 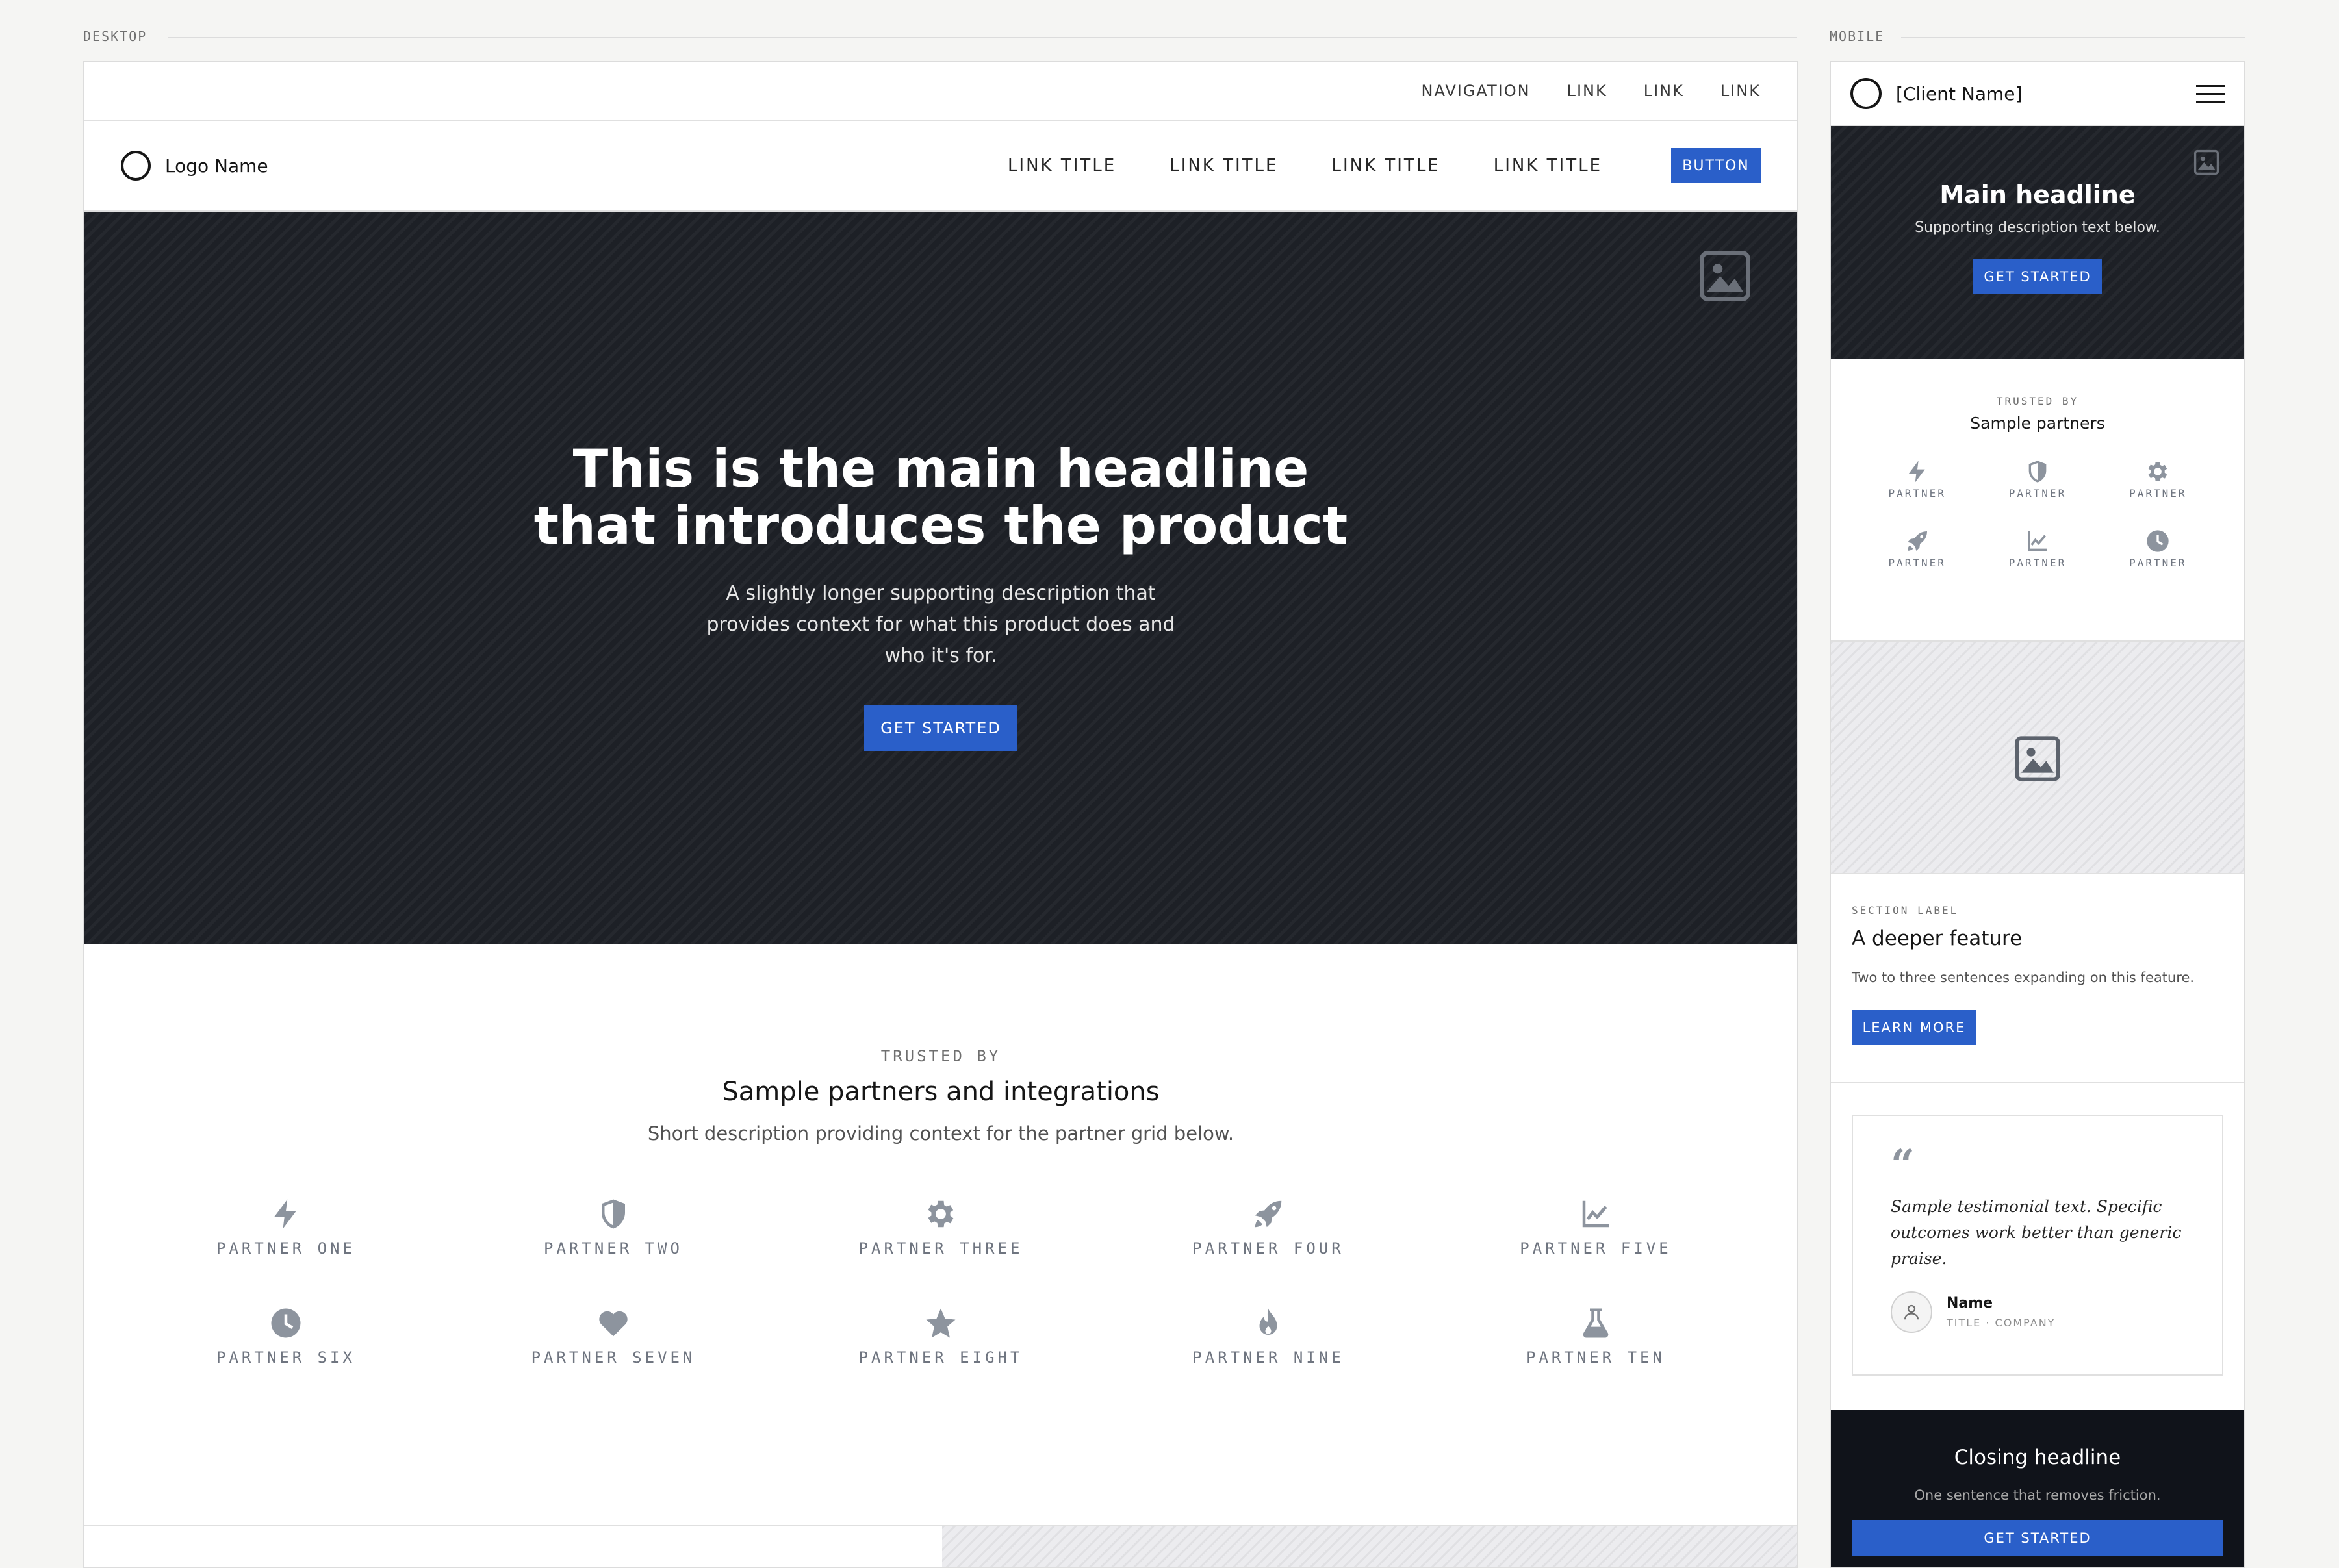 I want to click on partner-item: PARTNER SIX, so click(x=286, y=1336).